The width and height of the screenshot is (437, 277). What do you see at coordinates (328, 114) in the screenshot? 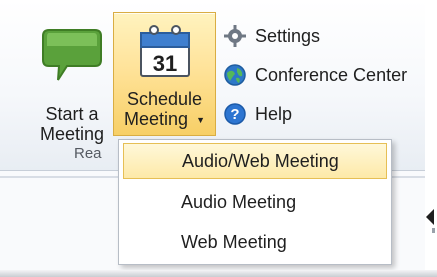
I see `help-button: ? Help` at bounding box center [328, 114].